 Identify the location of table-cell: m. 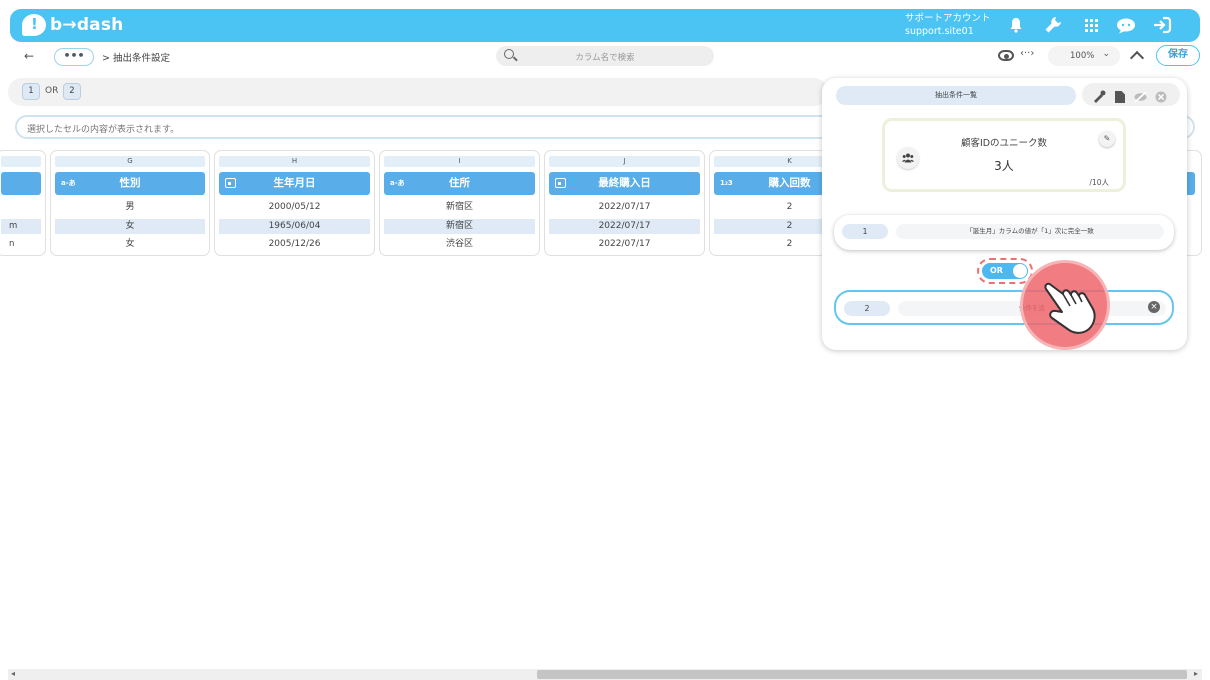
(21, 226).